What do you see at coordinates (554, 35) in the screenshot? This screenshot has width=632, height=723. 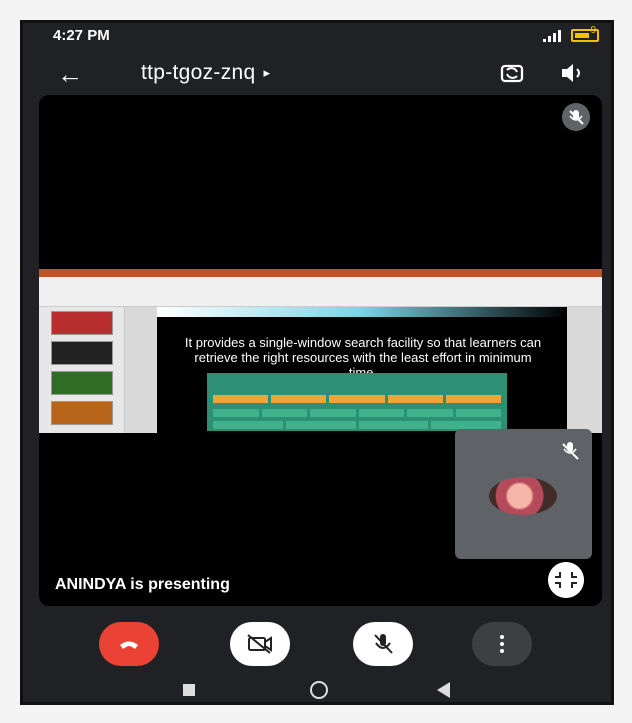 I see `signal-strength-icon` at bounding box center [554, 35].